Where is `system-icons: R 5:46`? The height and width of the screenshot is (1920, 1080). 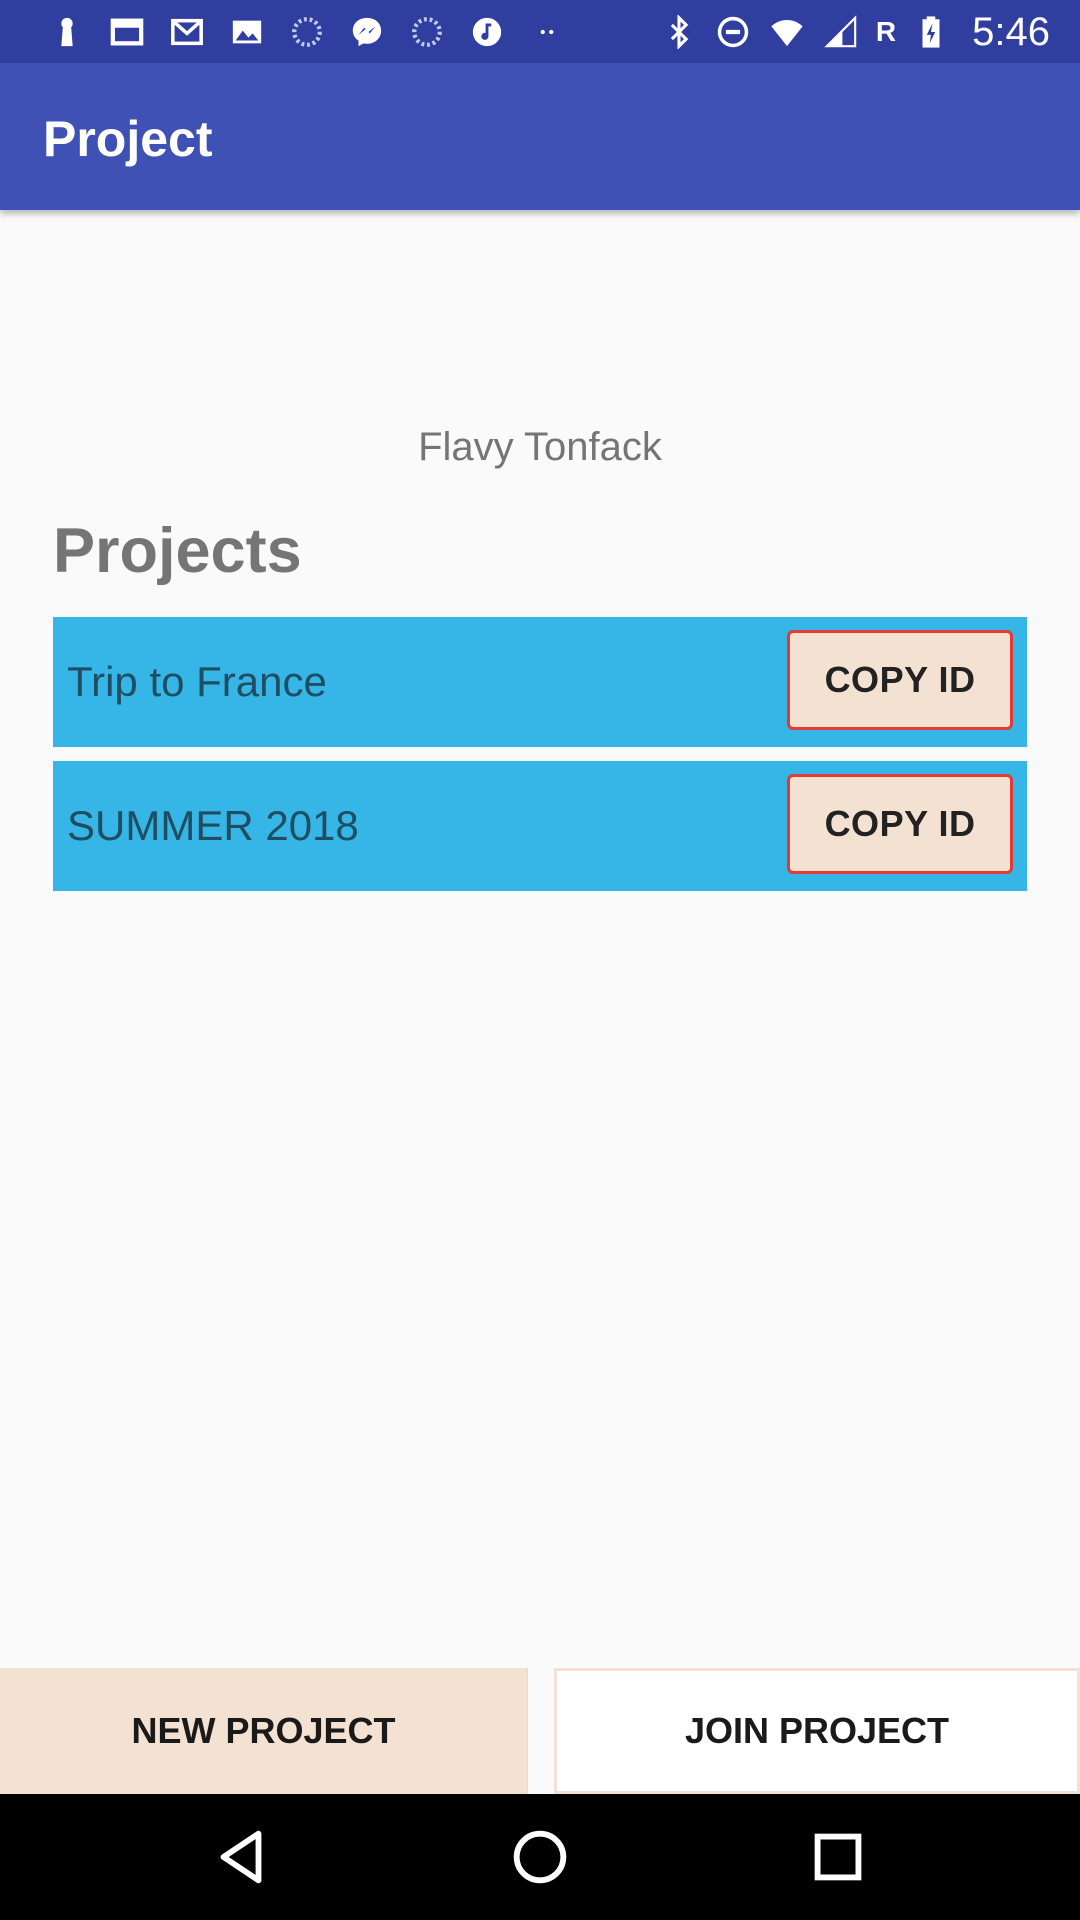
system-icons: R 5:46 is located at coordinates (855, 32).